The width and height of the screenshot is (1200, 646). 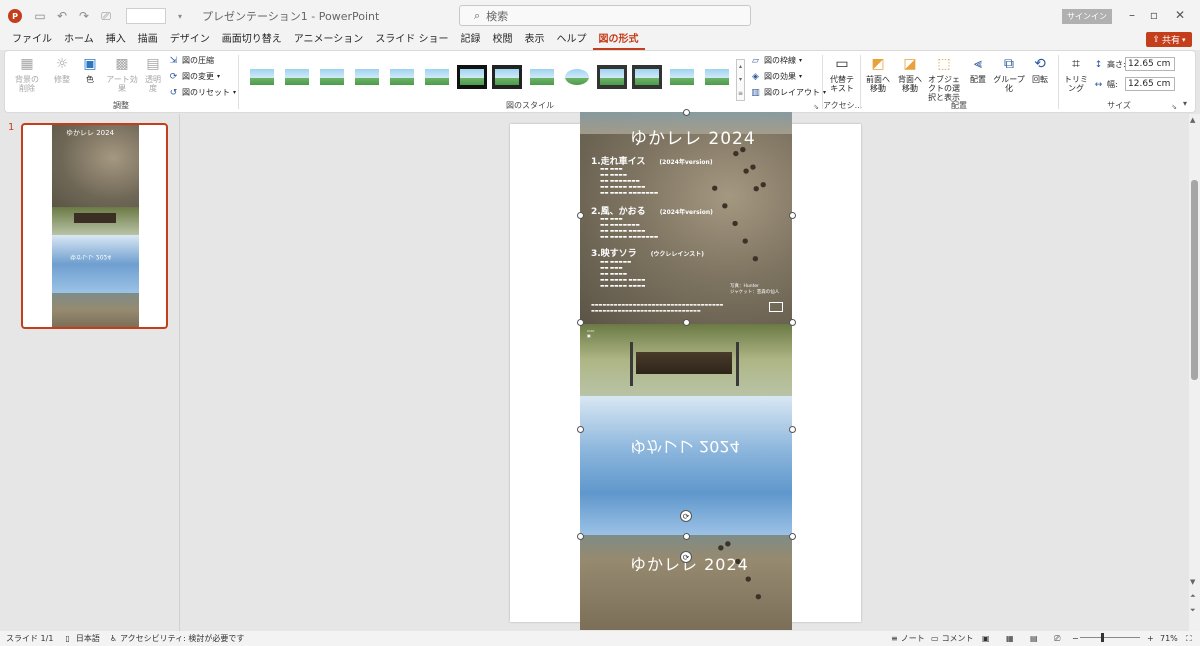 What do you see at coordinates (1194, 280) in the screenshot?
I see `scrollbar-thumb` at bounding box center [1194, 280].